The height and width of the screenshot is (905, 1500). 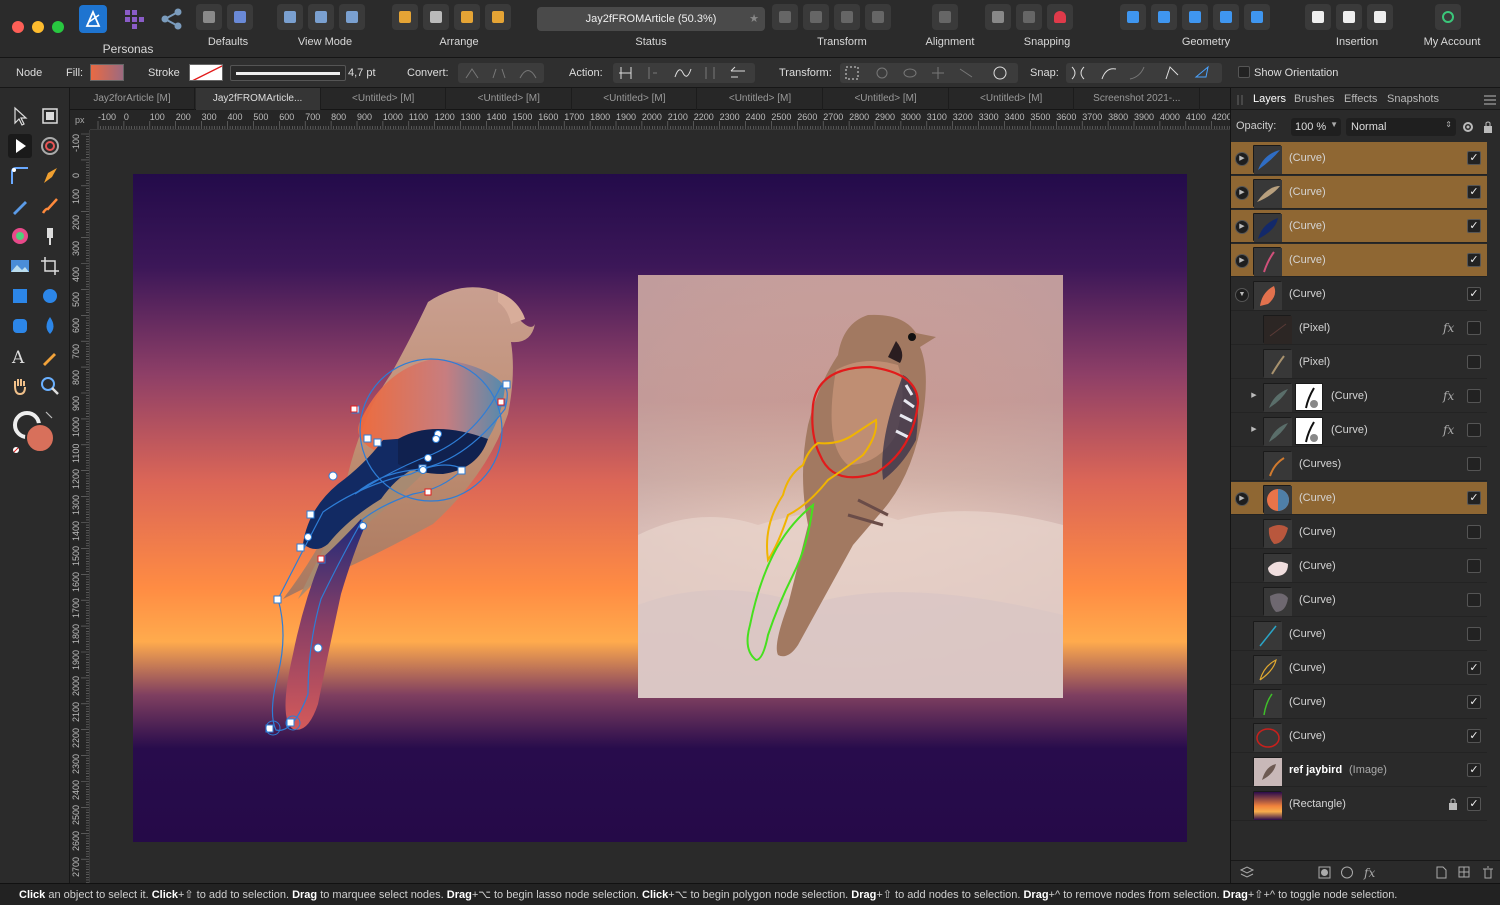 What do you see at coordinates (405, 17) in the screenshot?
I see `arrange-back-icon` at bounding box center [405, 17].